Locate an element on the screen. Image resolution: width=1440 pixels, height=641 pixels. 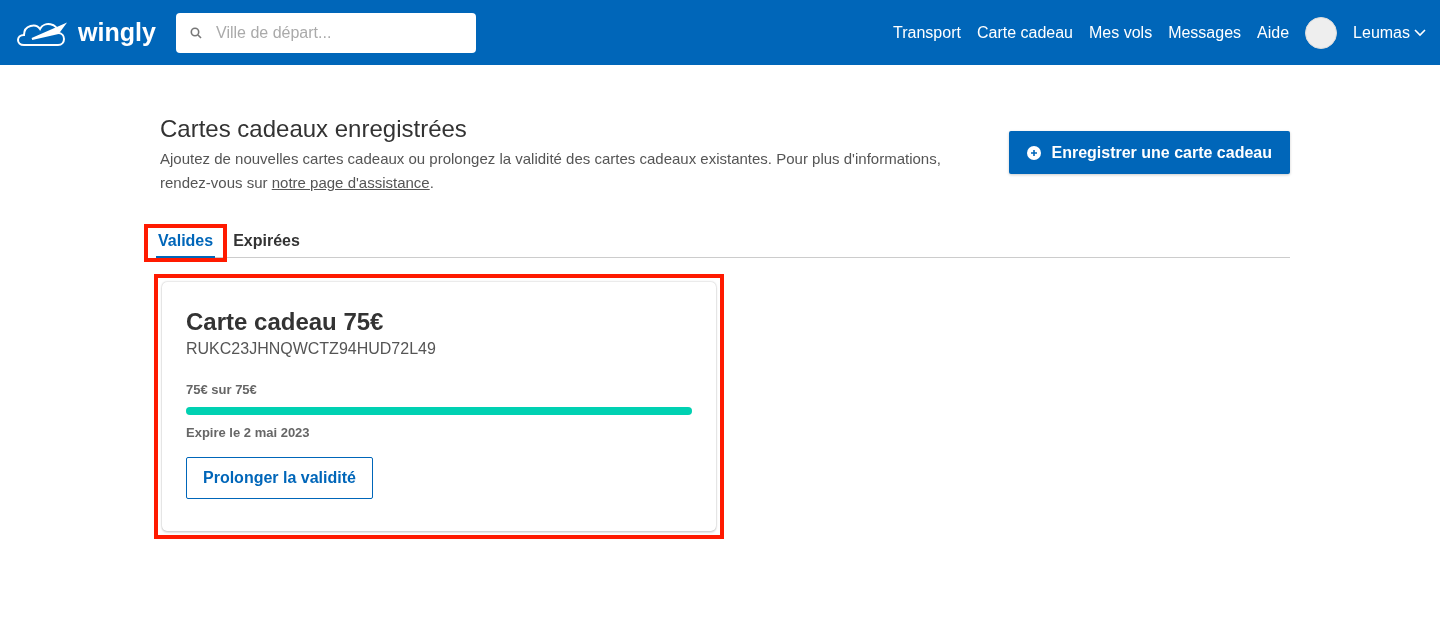
tab: Valides is located at coordinates (186, 243).